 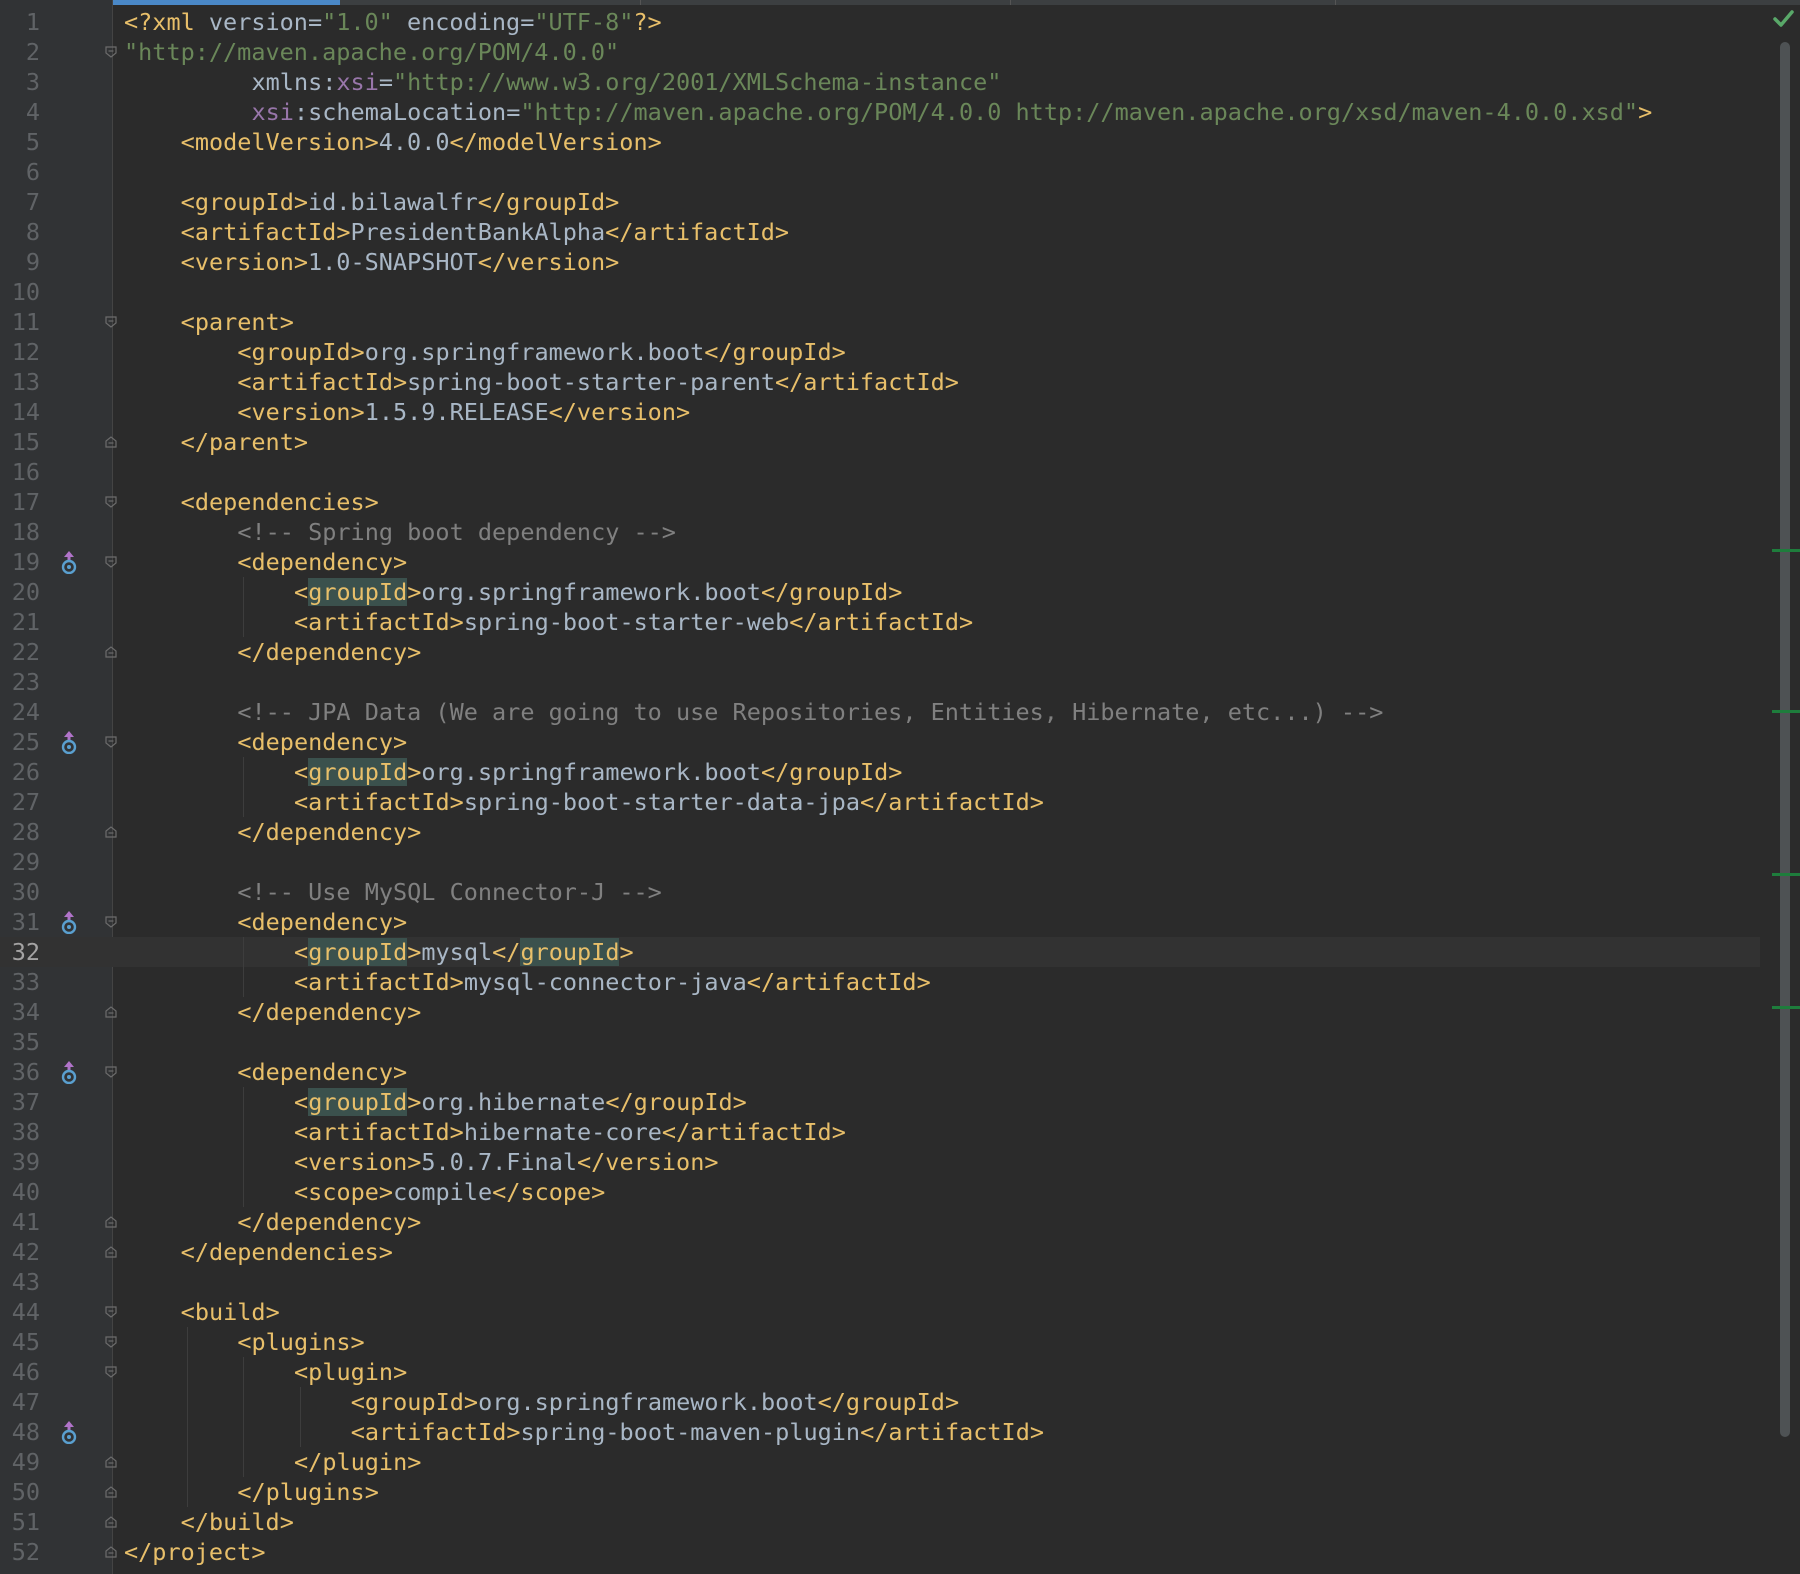 What do you see at coordinates (880, 862) in the screenshot?
I see `code-line: 29` at bounding box center [880, 862].